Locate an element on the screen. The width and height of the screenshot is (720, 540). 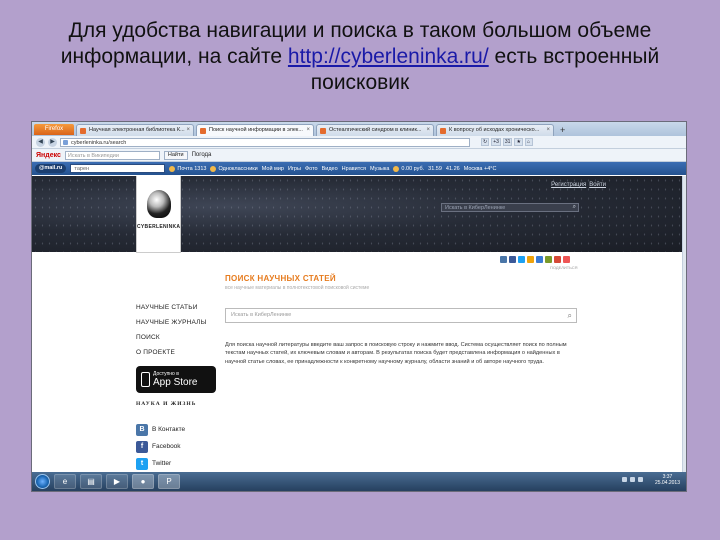
media-player-icon: ▶ is located at coordinates (117, 481).